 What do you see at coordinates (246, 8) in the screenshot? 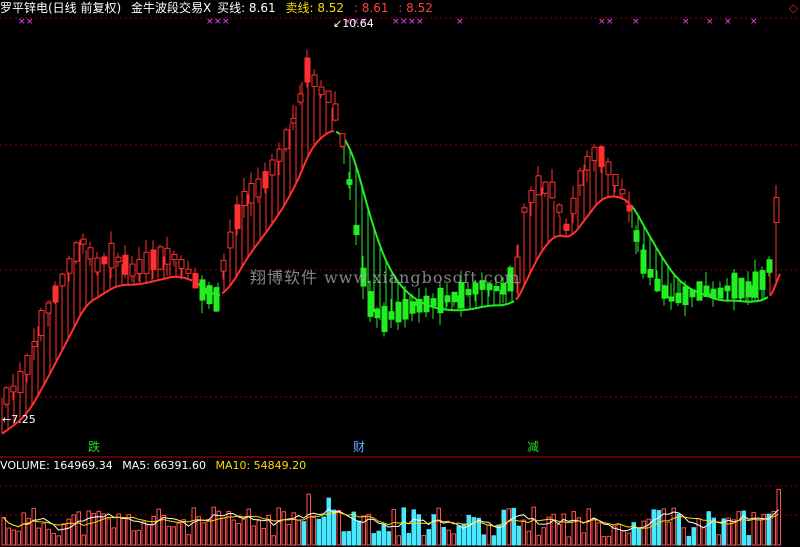
I see `buy-line-value: 买线: 8.61` at bounding box center [246, 8].